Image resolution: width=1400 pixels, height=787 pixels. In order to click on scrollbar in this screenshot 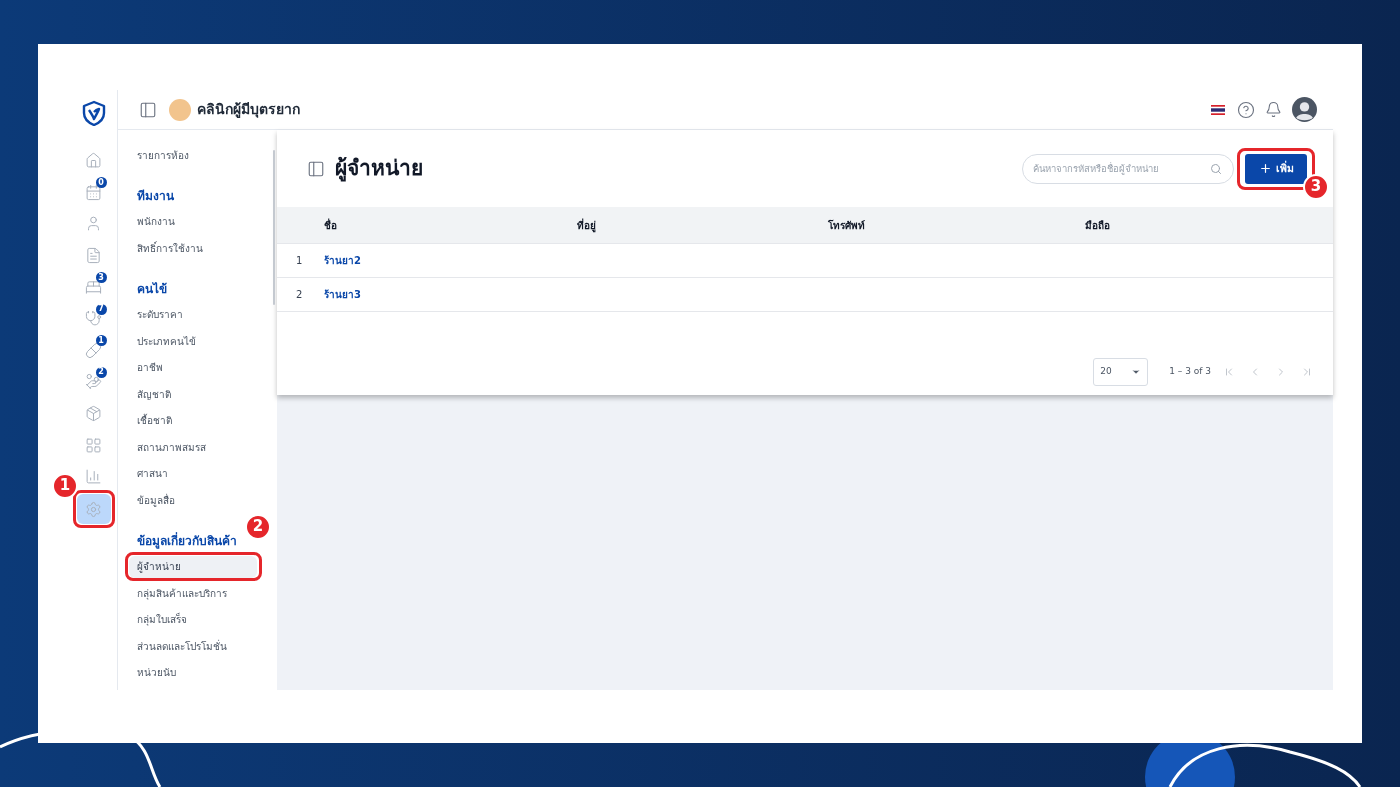, I will do `click(274, 227)`.